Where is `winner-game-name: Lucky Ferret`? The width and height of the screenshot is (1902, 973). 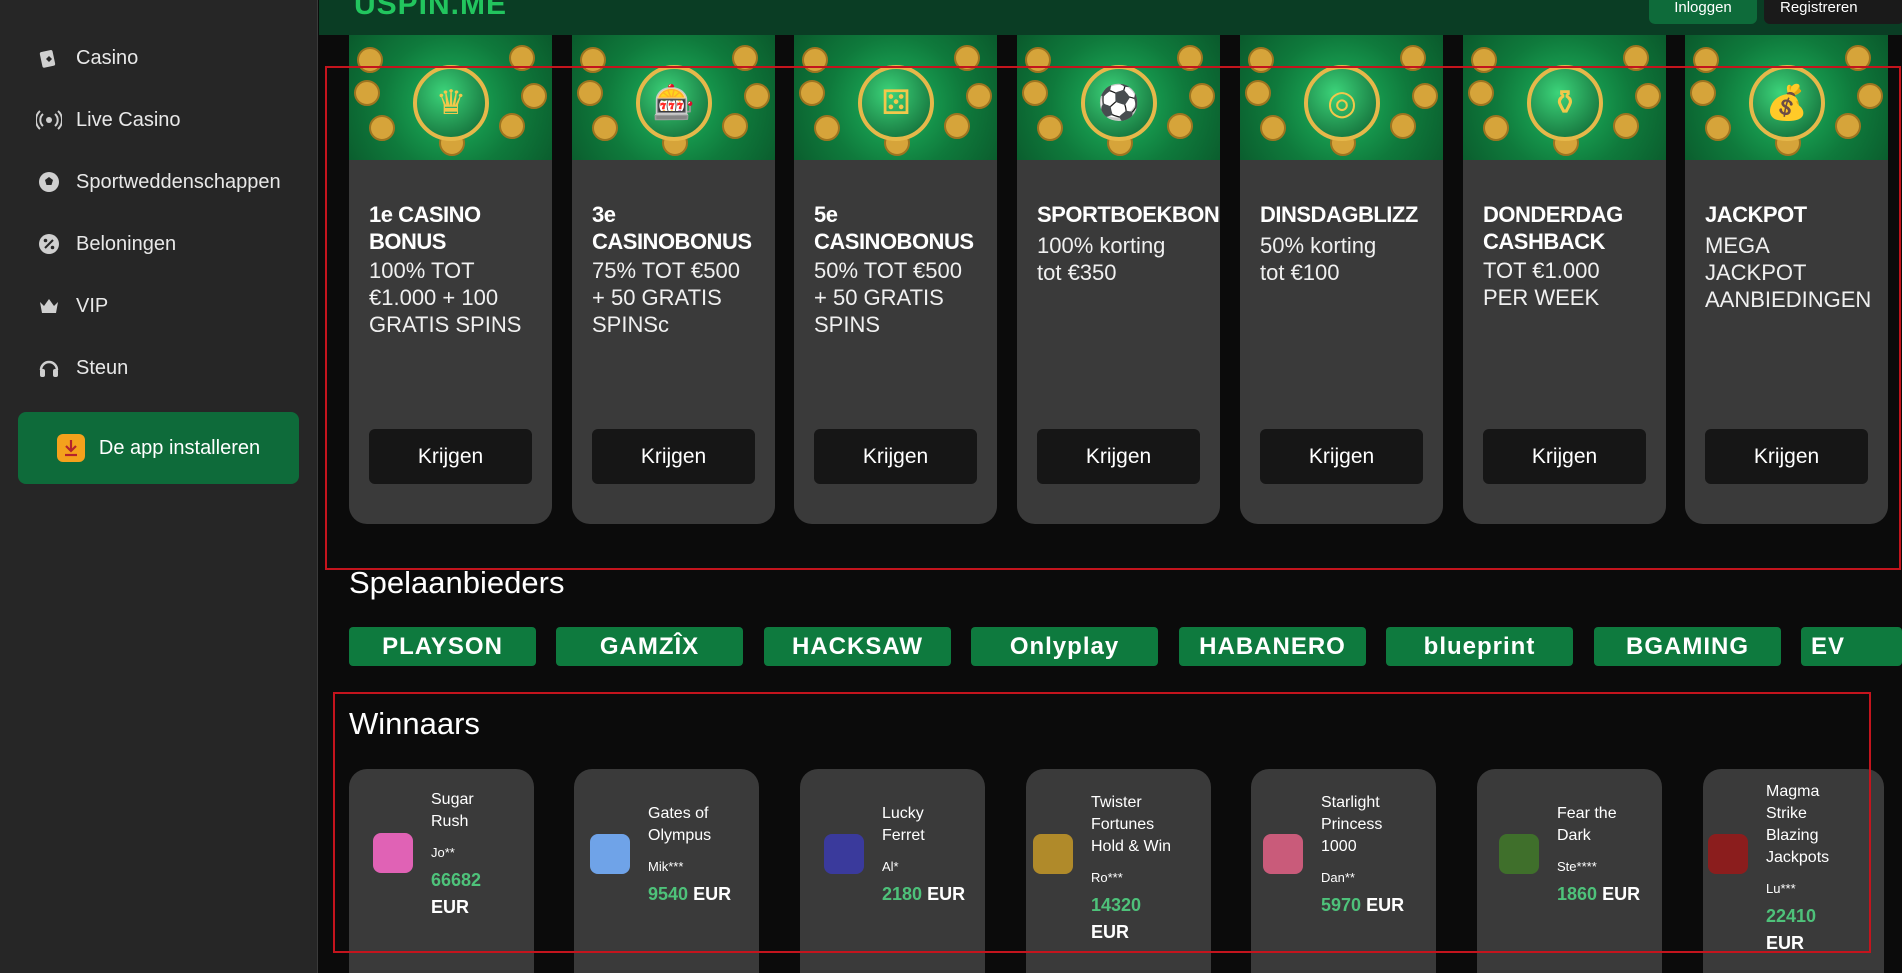
winner-game-name: Lucky Ferret is located at coordinates (903, 824).